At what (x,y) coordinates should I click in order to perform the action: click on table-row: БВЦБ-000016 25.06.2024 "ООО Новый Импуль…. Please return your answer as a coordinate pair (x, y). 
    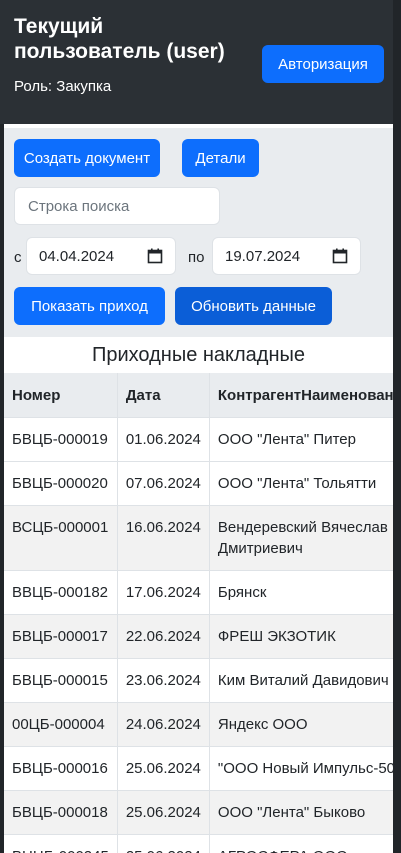
    Looking at the image, I should click on (198, 768).